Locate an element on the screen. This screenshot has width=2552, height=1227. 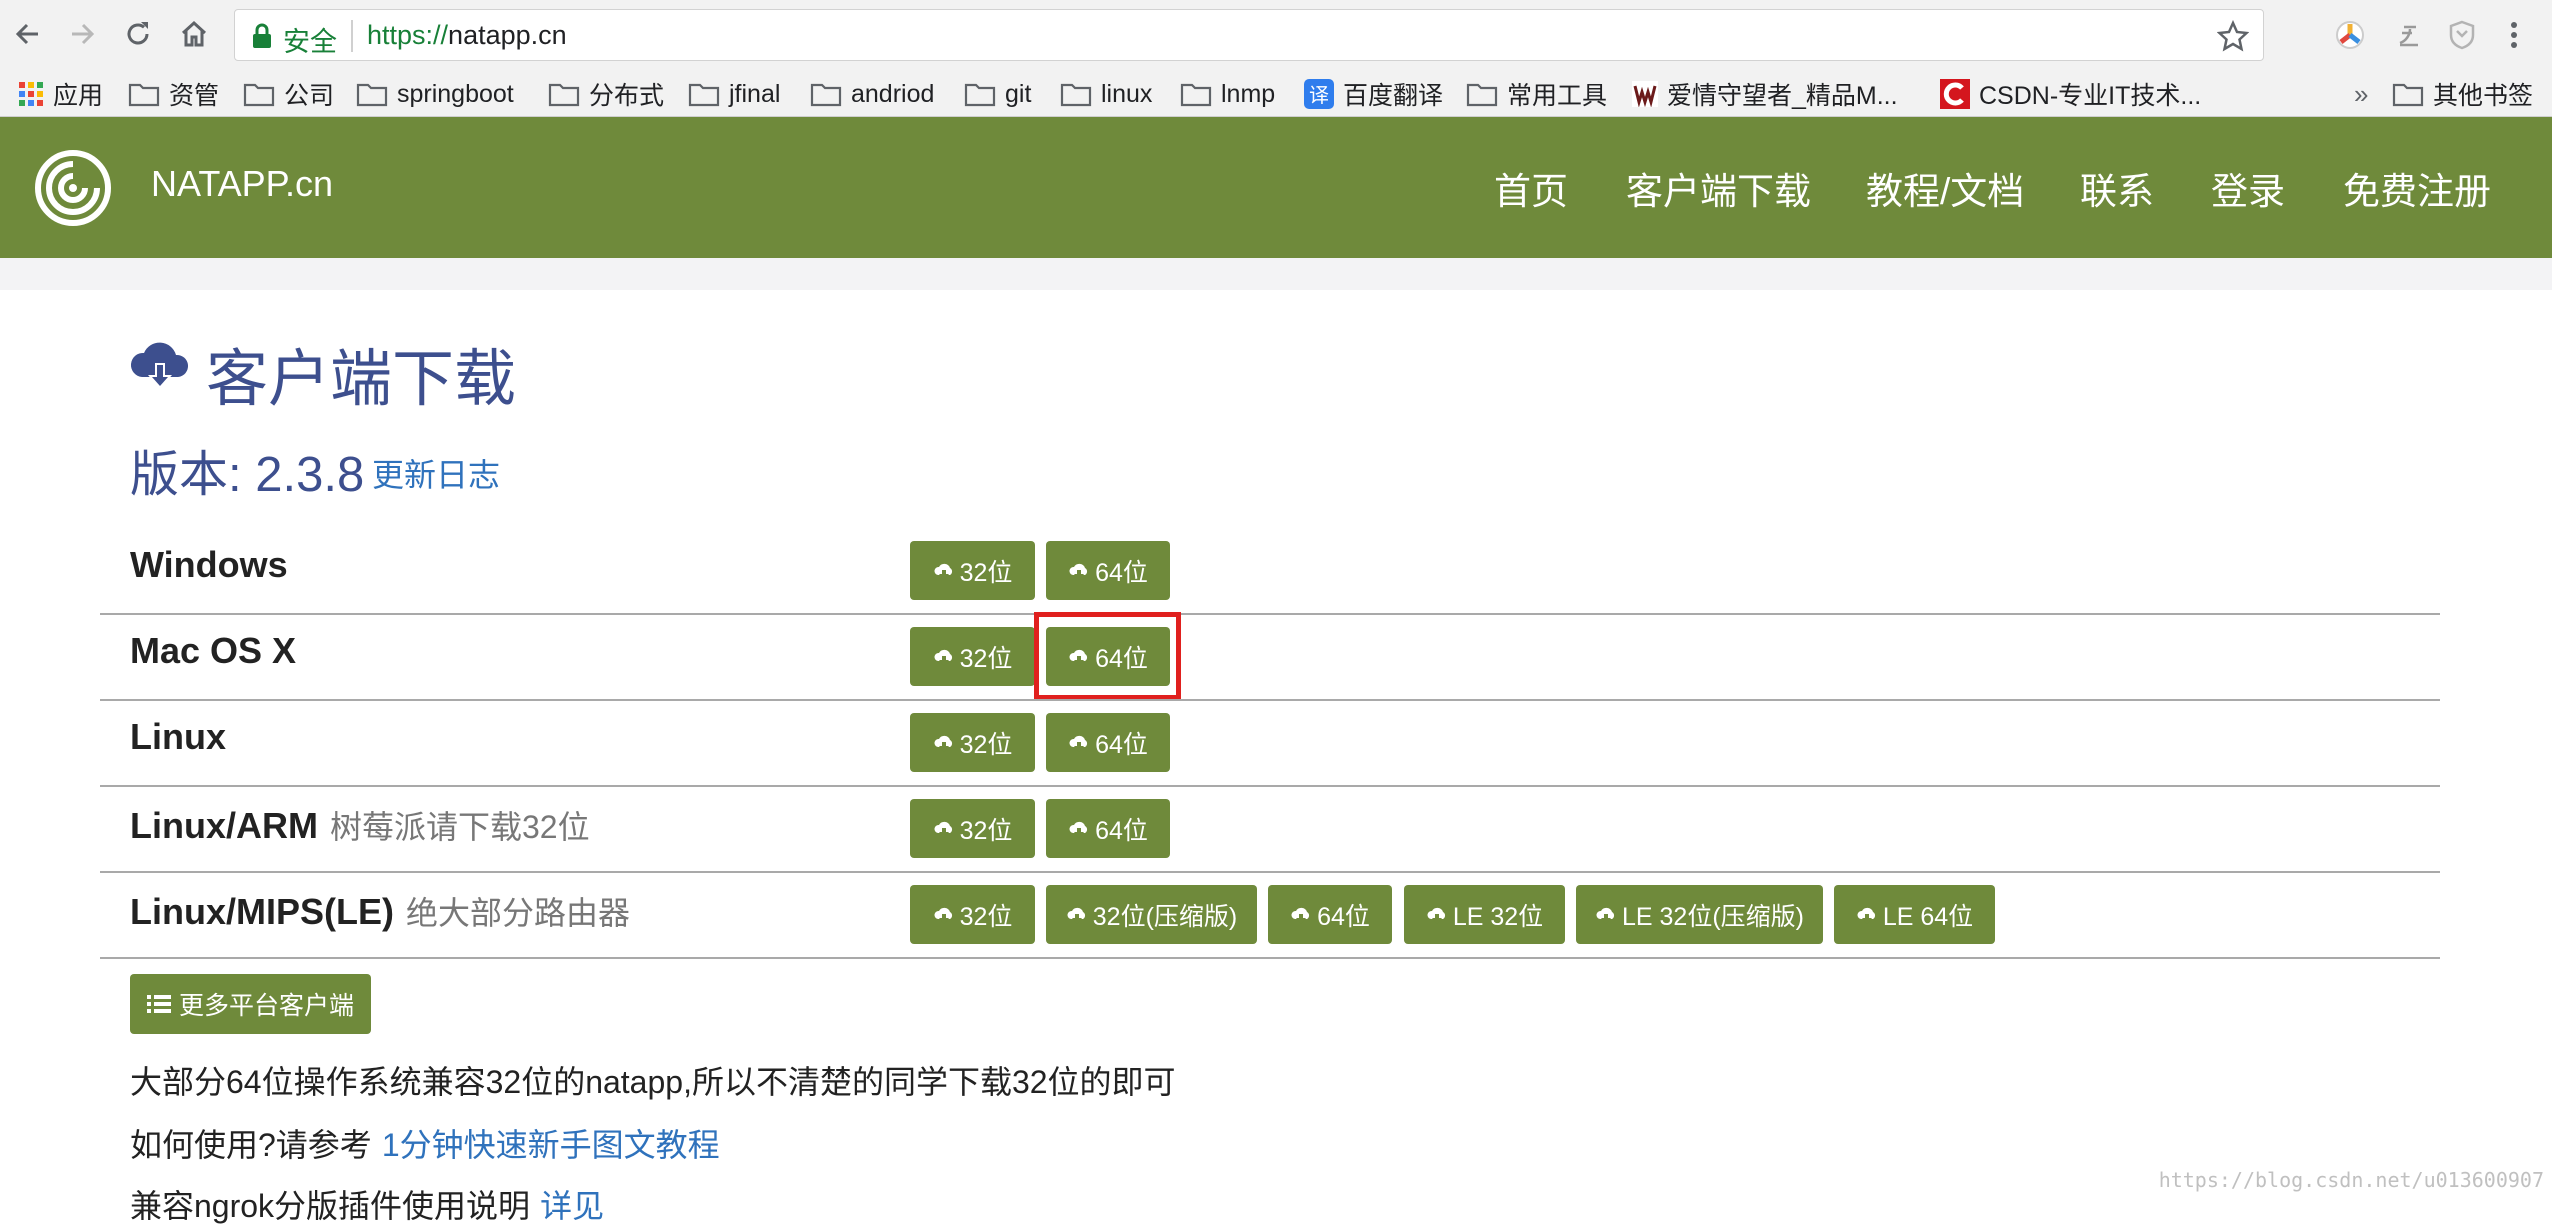
nav-client-download: 客户端下载 is located at coordinates (1718, 188).